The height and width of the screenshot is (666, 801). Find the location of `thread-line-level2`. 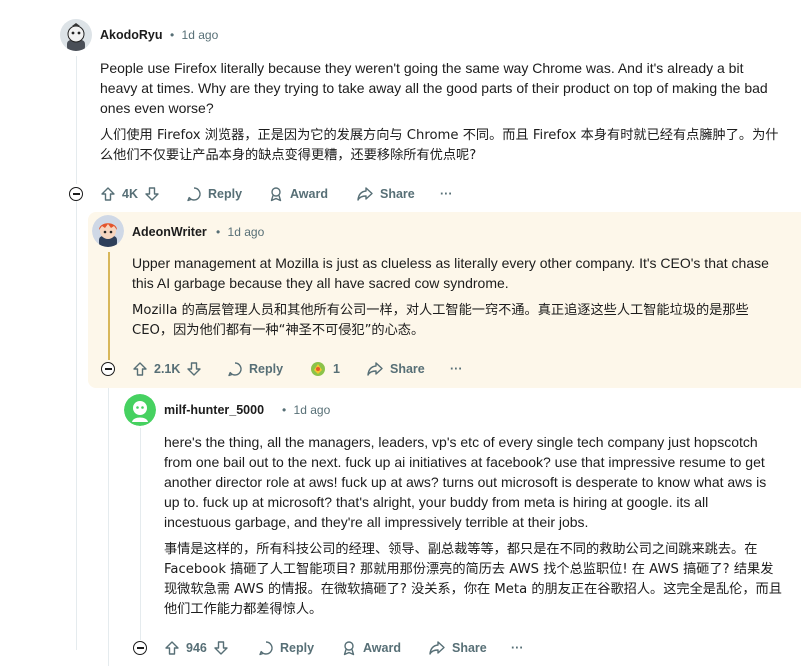

thread-line-level2 is located at coordinates (140, 534).